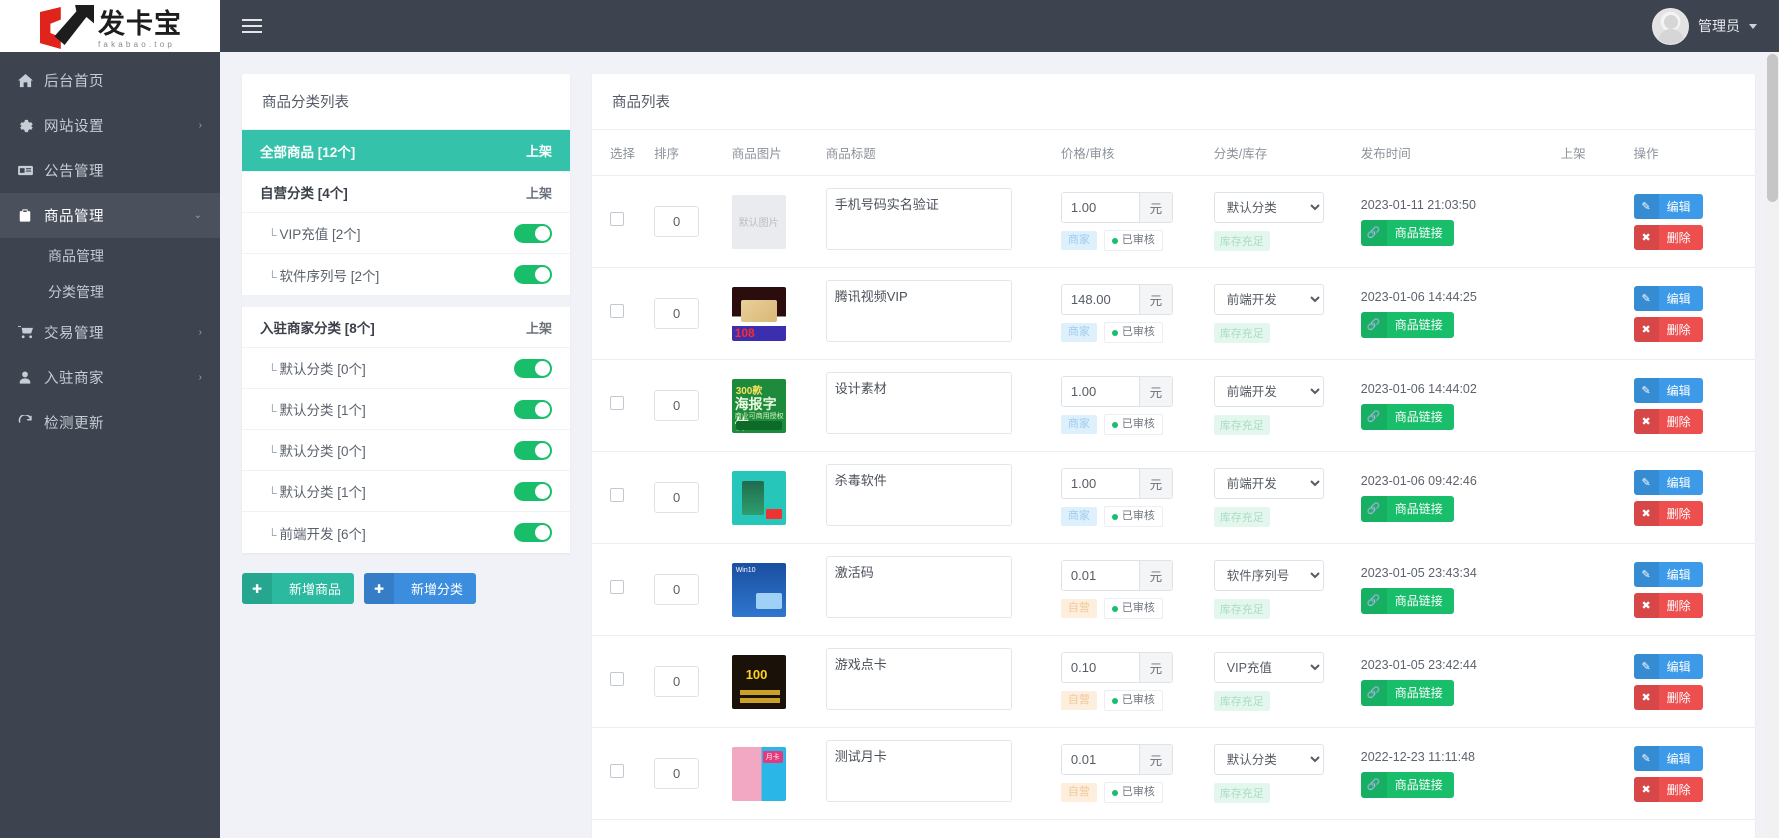 Image resolution: width=1779 pixels, height=838 pixels. What do you see at coordinates (31, 377) in the screenshot?
I see `user-icon` at bounding box center [31, 377].